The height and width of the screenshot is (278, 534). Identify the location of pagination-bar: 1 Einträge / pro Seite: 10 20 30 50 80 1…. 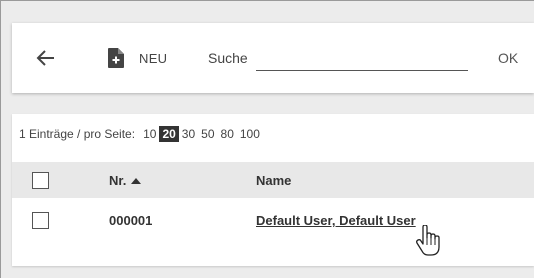
(141, 134).